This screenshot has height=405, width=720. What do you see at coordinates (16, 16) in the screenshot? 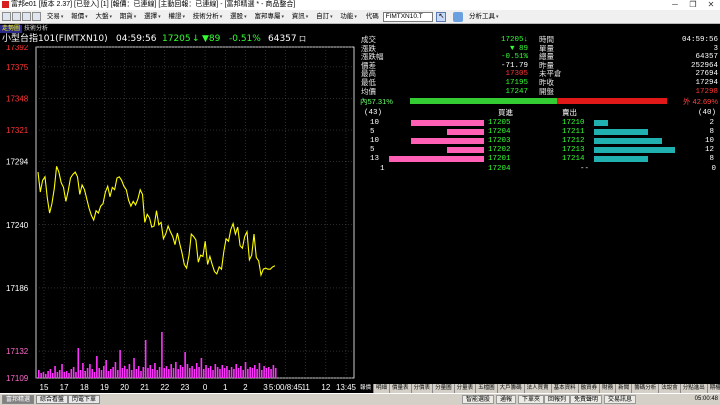
I see `window-icon` at bounding box center [16, 16].